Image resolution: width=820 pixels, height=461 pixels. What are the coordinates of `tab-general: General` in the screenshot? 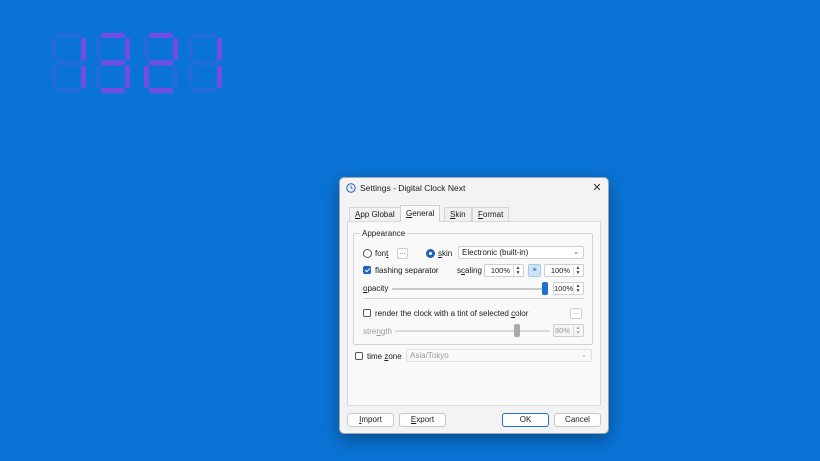 It's located at (420, 213).